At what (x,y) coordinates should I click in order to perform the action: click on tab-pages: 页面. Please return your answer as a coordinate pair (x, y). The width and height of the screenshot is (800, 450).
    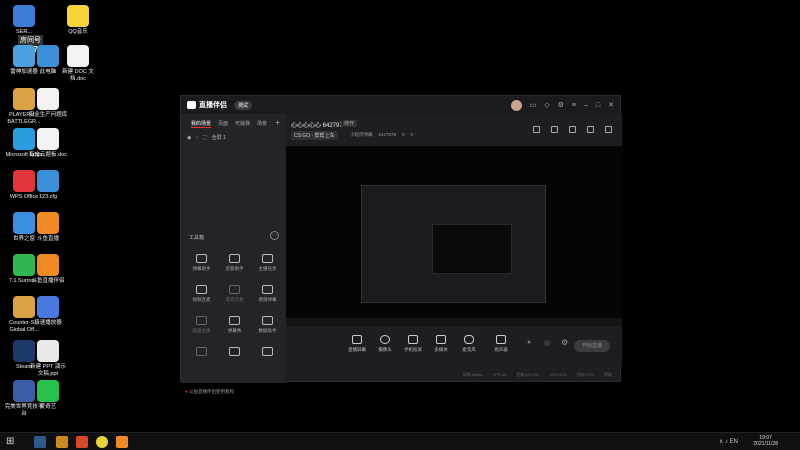
    Looking at the image, I should click on (223, 124).